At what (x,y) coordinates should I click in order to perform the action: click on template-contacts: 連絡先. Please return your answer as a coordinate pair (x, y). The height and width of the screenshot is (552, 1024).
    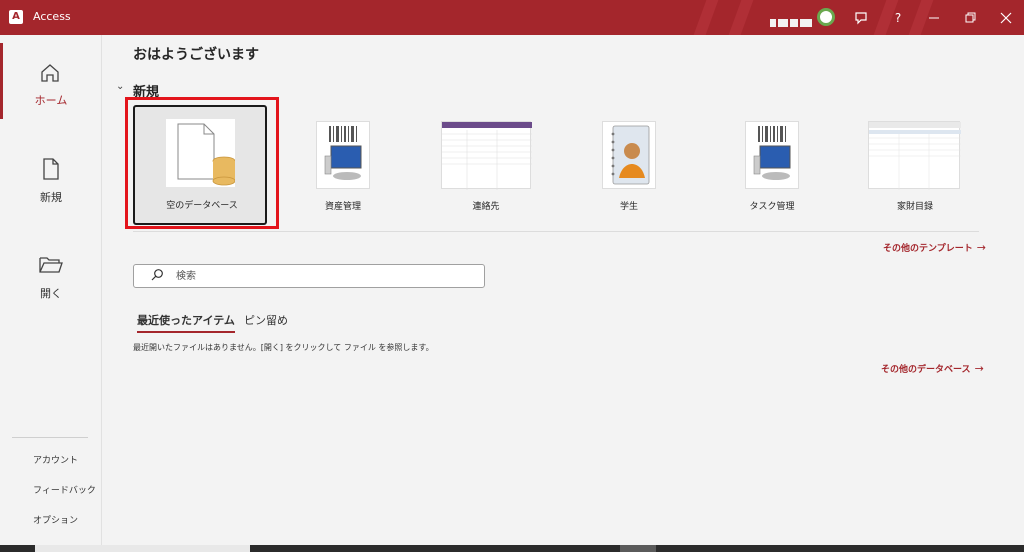
    Looking at the image, I should click on (486, 165).